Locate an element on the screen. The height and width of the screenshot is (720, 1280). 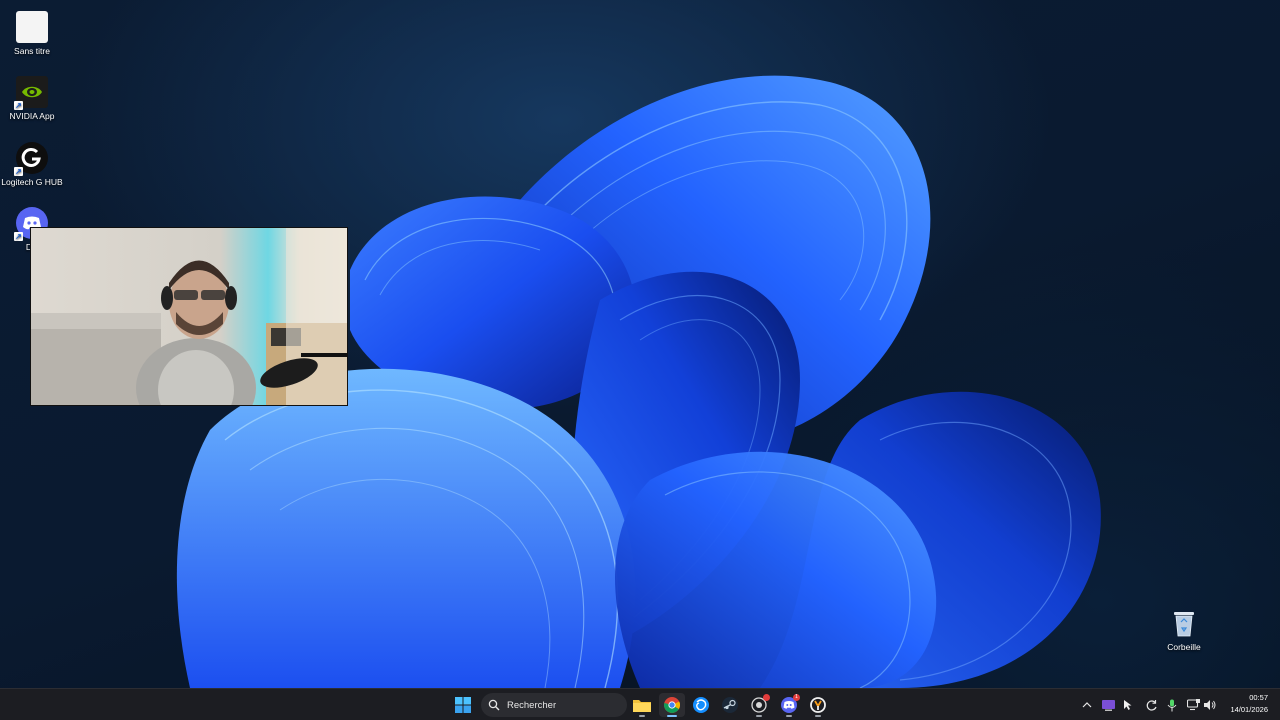
webcam-feed is located at coordinates (189, 316).